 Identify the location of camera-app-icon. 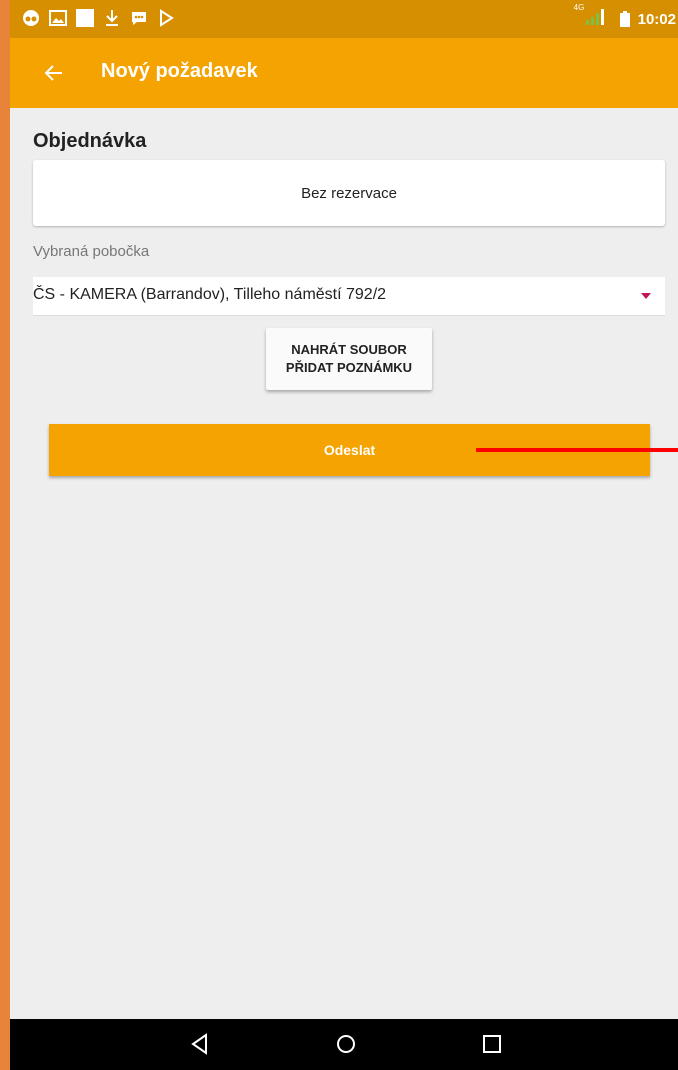
(31, 18).